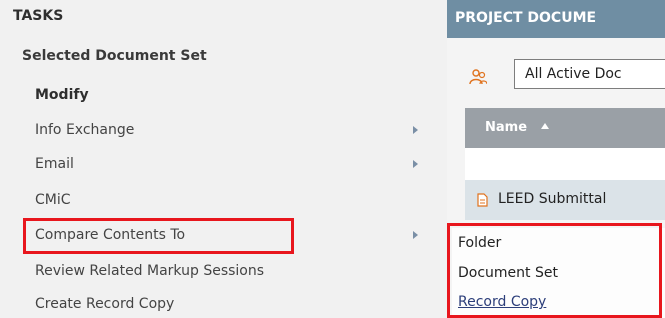 This screenshot has width=665, height=318. What do you see at coordinates (84, 130) in the screenshot?
I see `menu-item-info-exchange: Info Exchange` at bounding box center [84, 130].